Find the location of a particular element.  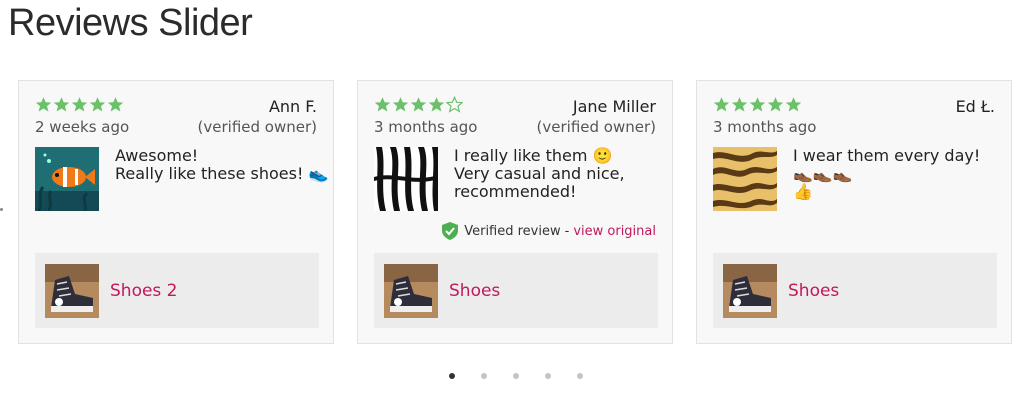

review-text-line: 👞👞👞 is located at coordinates (823, 173).